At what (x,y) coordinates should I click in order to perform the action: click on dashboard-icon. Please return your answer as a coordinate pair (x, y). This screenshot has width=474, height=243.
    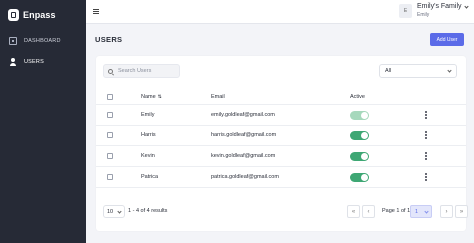
    Looking at the image, I should click on (13, 41).